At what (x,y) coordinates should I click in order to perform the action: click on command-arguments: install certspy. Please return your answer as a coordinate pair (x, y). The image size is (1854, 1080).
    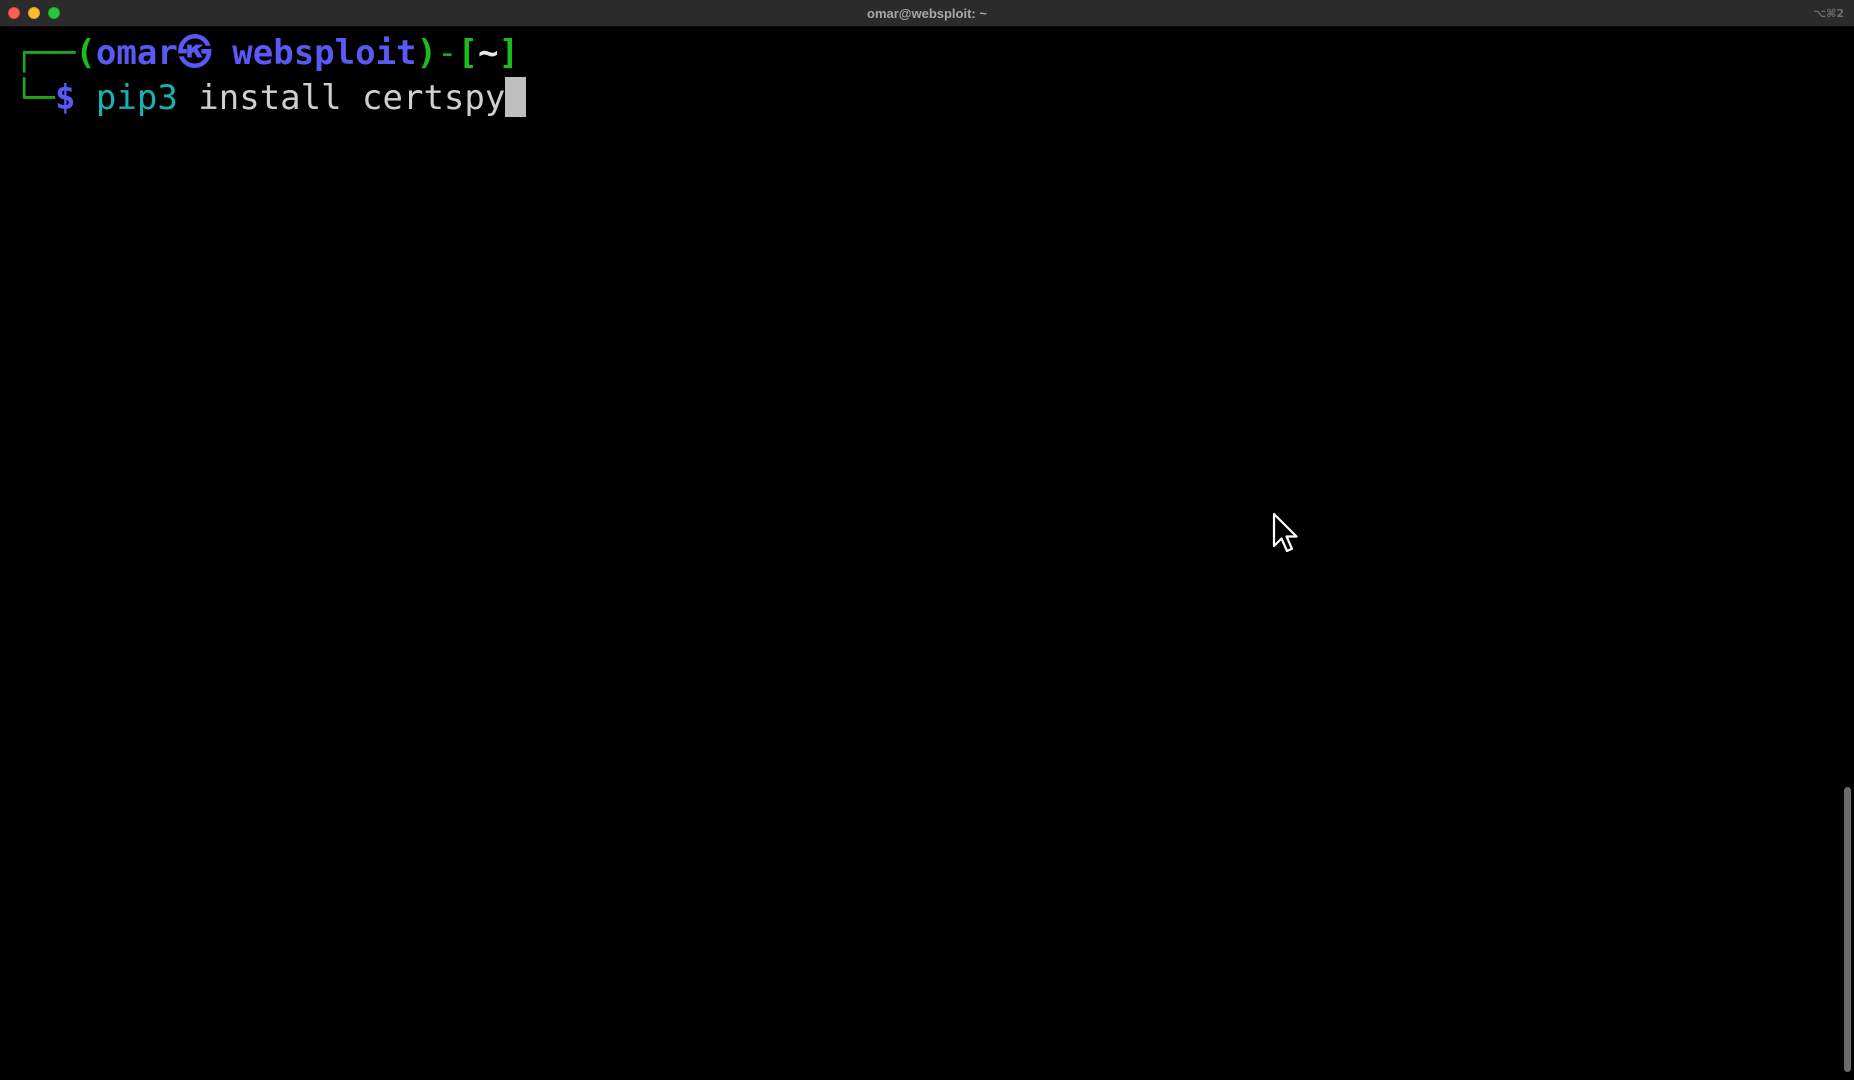
    Looking at the image, I should click on (352, 98).